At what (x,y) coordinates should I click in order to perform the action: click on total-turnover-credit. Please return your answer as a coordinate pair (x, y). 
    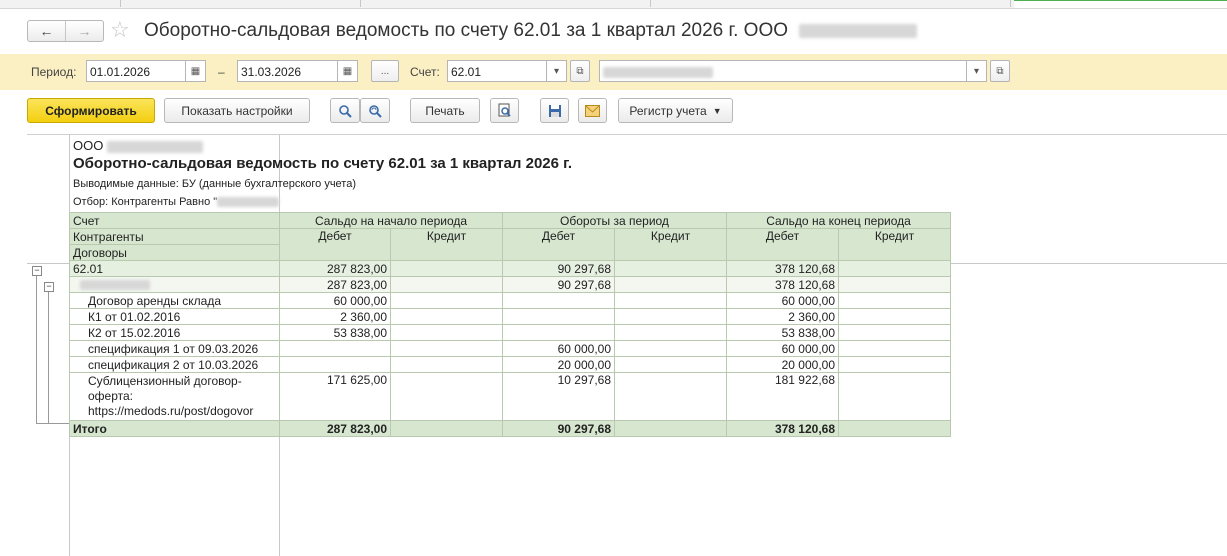
    Looking at the image, I should click on (670, 428).